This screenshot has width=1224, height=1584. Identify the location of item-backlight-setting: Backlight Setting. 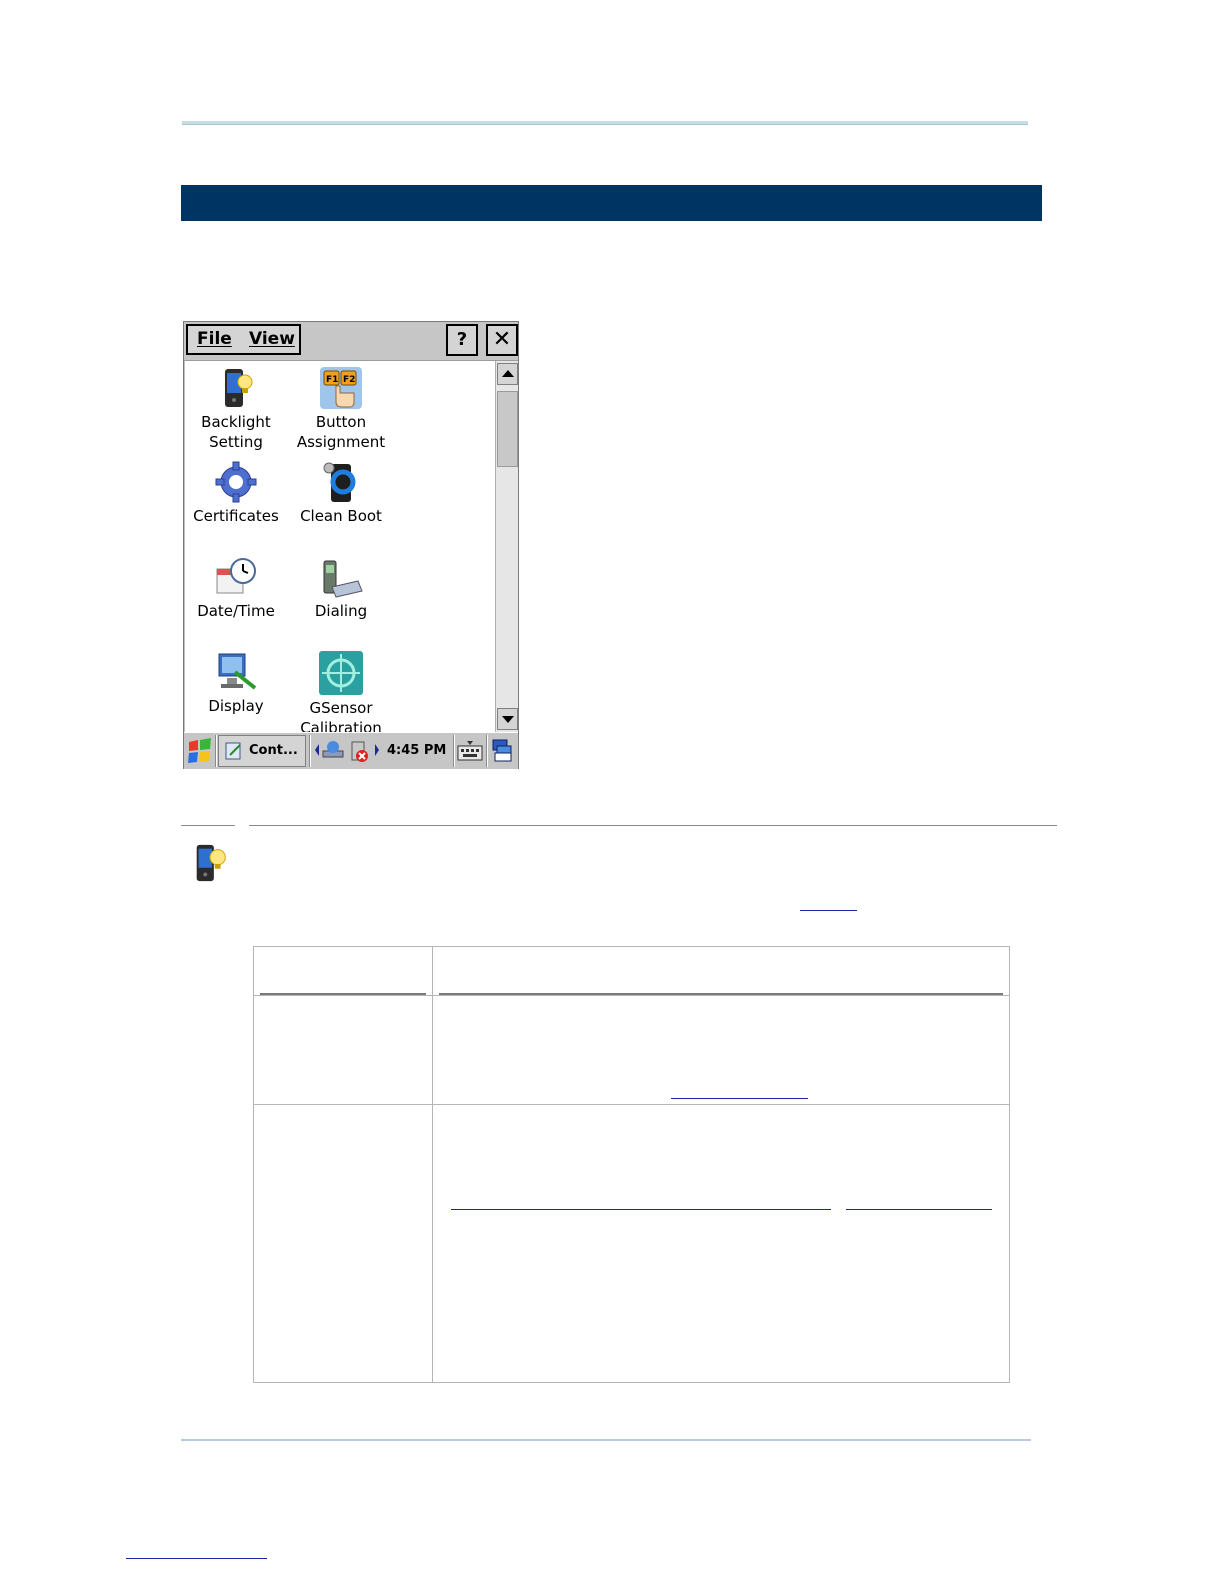
(236, 409).